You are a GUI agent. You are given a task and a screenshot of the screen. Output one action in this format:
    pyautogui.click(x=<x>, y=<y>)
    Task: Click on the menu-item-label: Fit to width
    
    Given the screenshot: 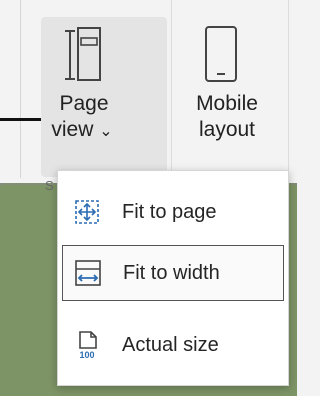 What is the action you would take?
    pyautogui.click(x=171, y=272)
    